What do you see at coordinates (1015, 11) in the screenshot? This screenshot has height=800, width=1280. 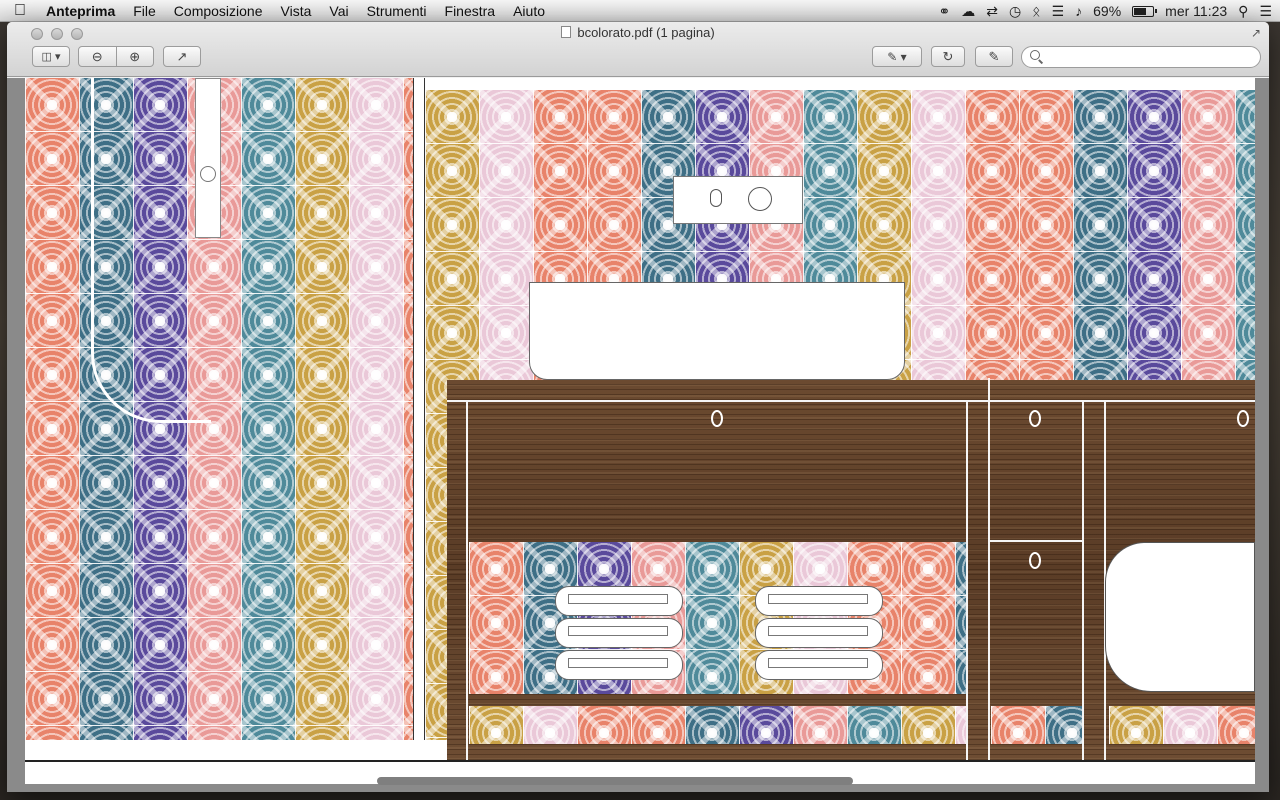 I see `time-machine-icon: ◷` at bounding box center [1015, 11].